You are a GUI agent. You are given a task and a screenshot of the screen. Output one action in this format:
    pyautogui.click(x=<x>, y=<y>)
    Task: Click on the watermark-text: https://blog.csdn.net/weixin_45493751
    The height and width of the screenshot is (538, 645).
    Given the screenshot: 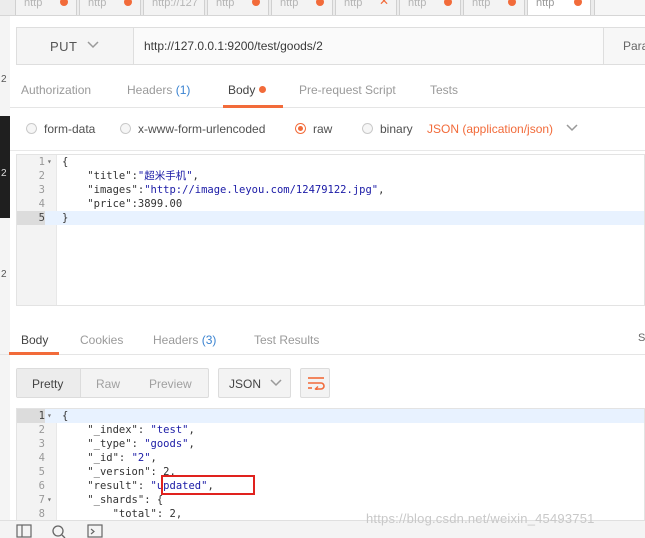 What is the action you would take?
    pyautogui.click(x=480, y=518)
    